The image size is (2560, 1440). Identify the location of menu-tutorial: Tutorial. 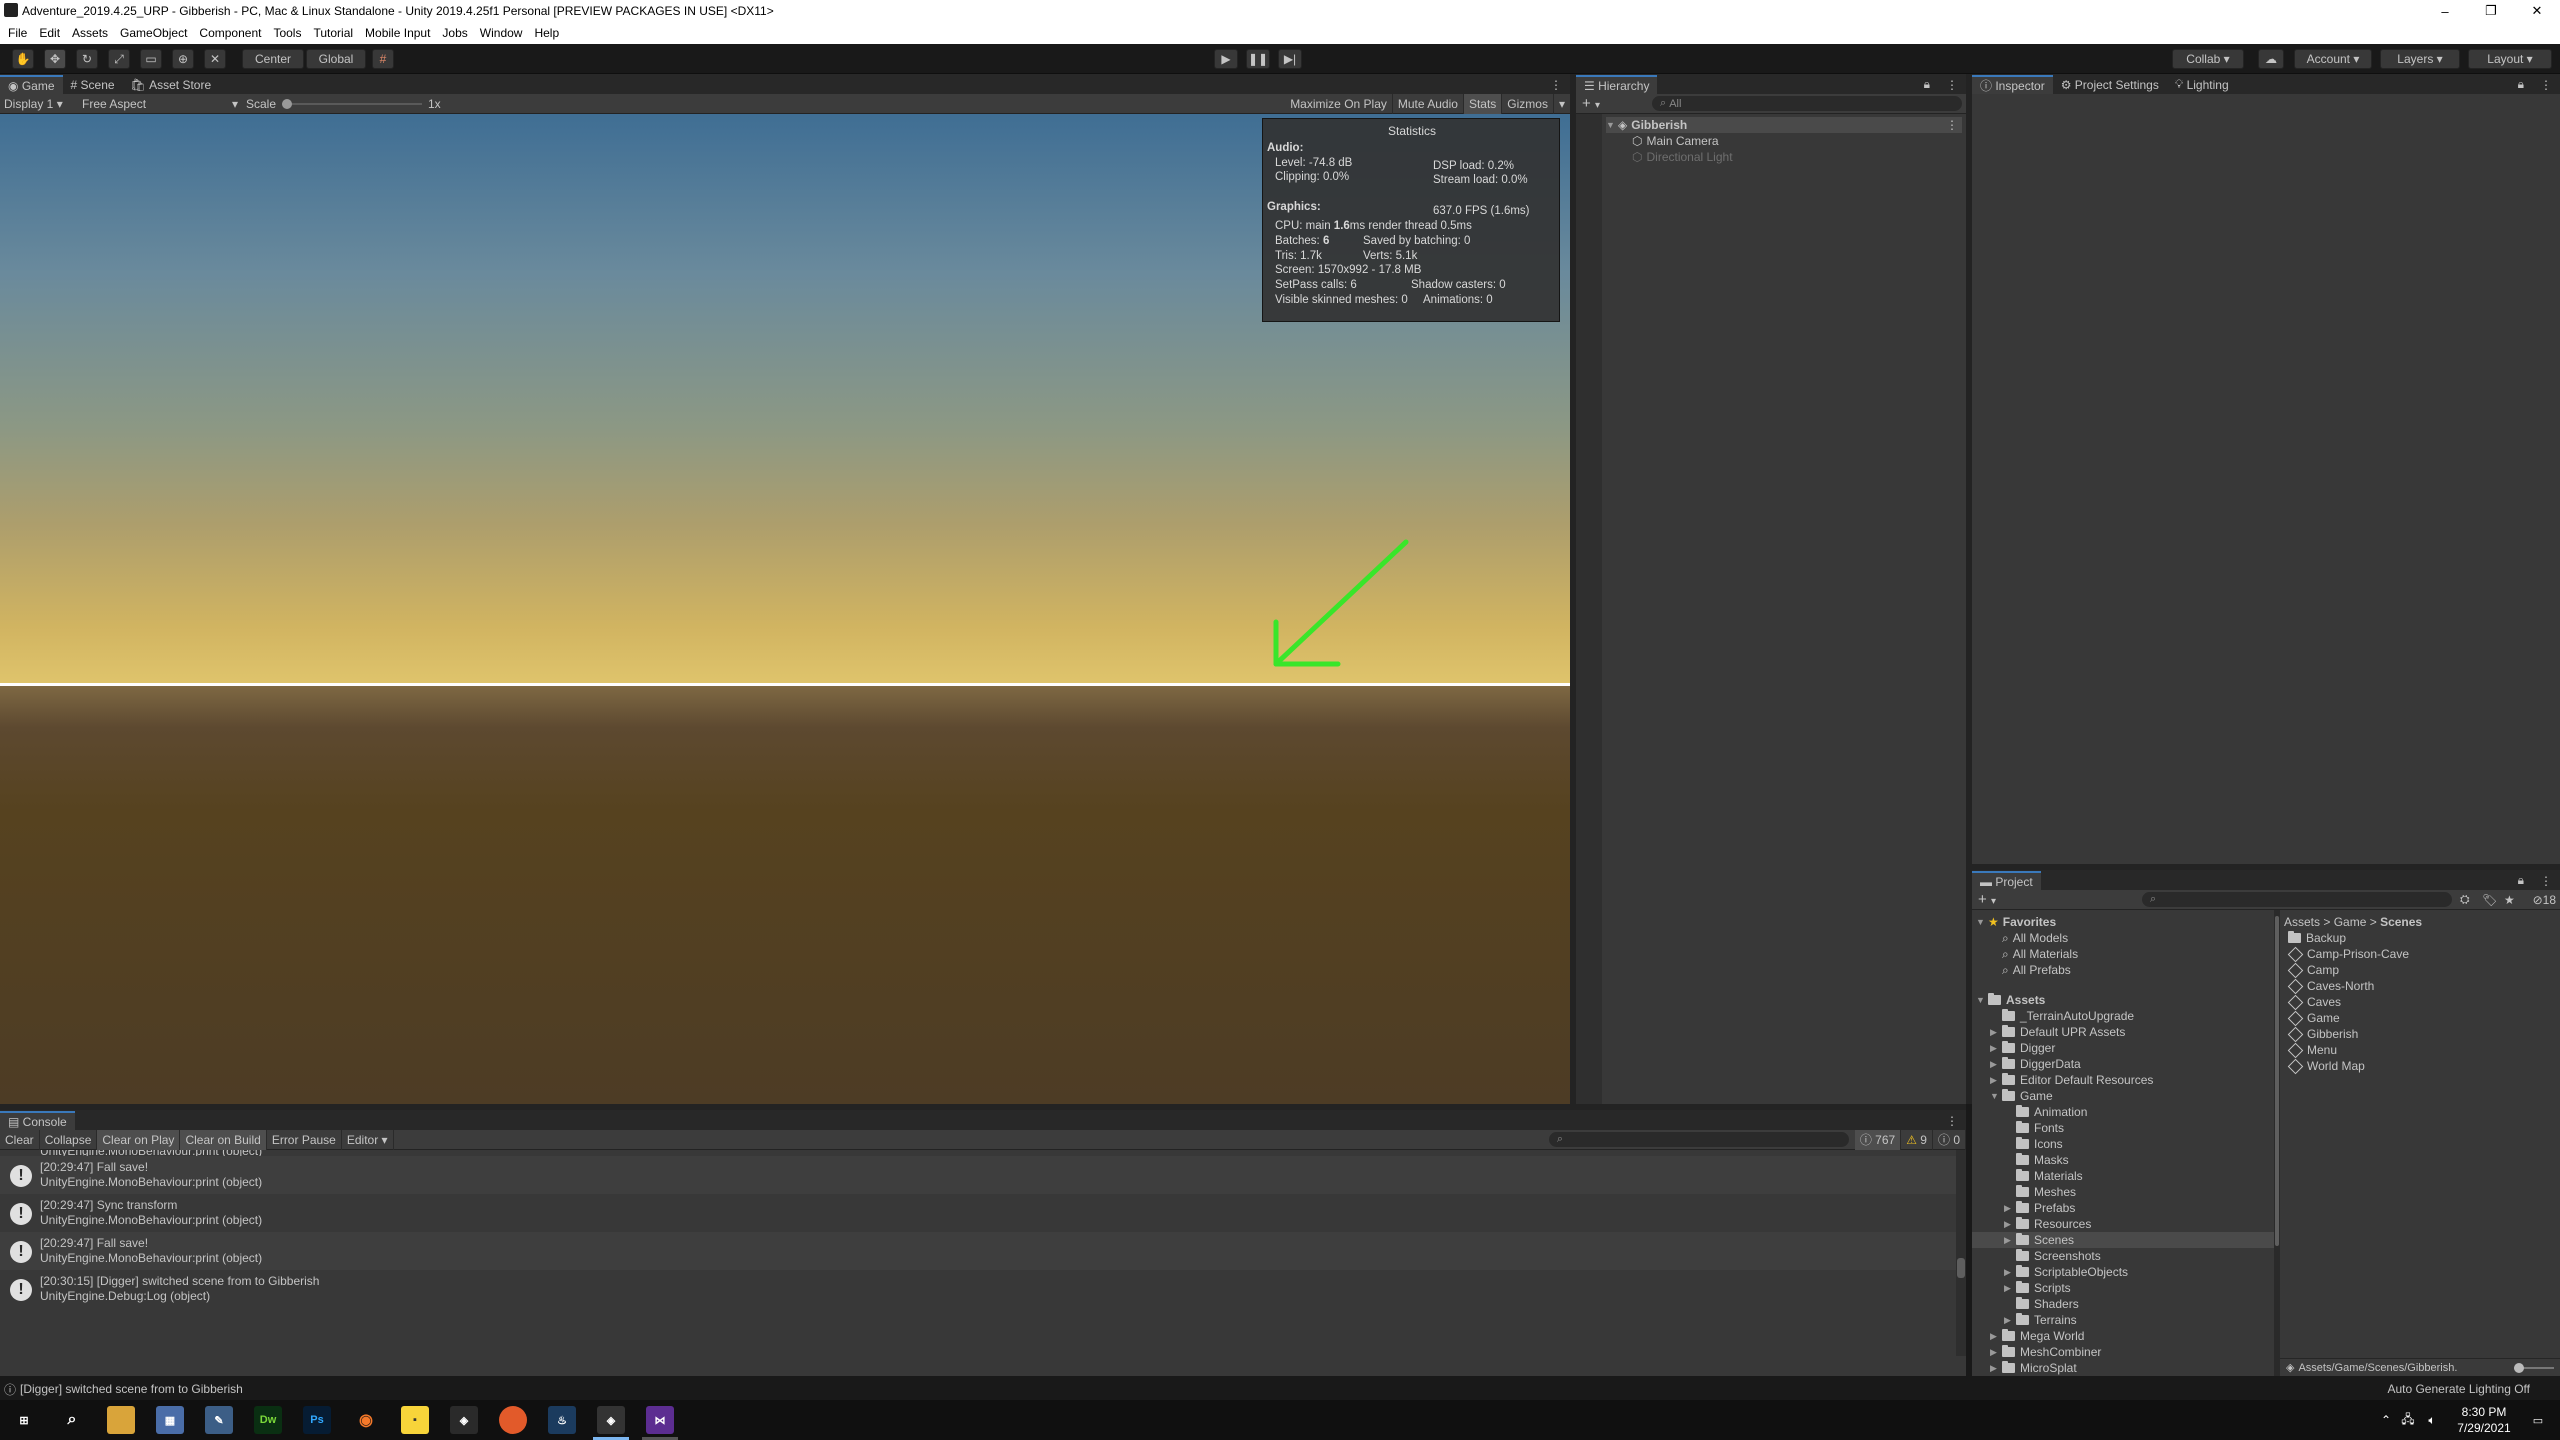
(333, 33).